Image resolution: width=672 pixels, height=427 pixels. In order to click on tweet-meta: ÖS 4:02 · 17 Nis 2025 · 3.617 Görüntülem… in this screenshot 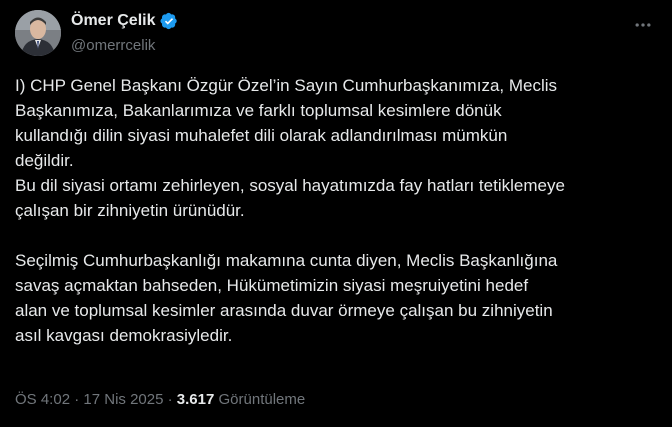, I will do `click(160, 400)`.